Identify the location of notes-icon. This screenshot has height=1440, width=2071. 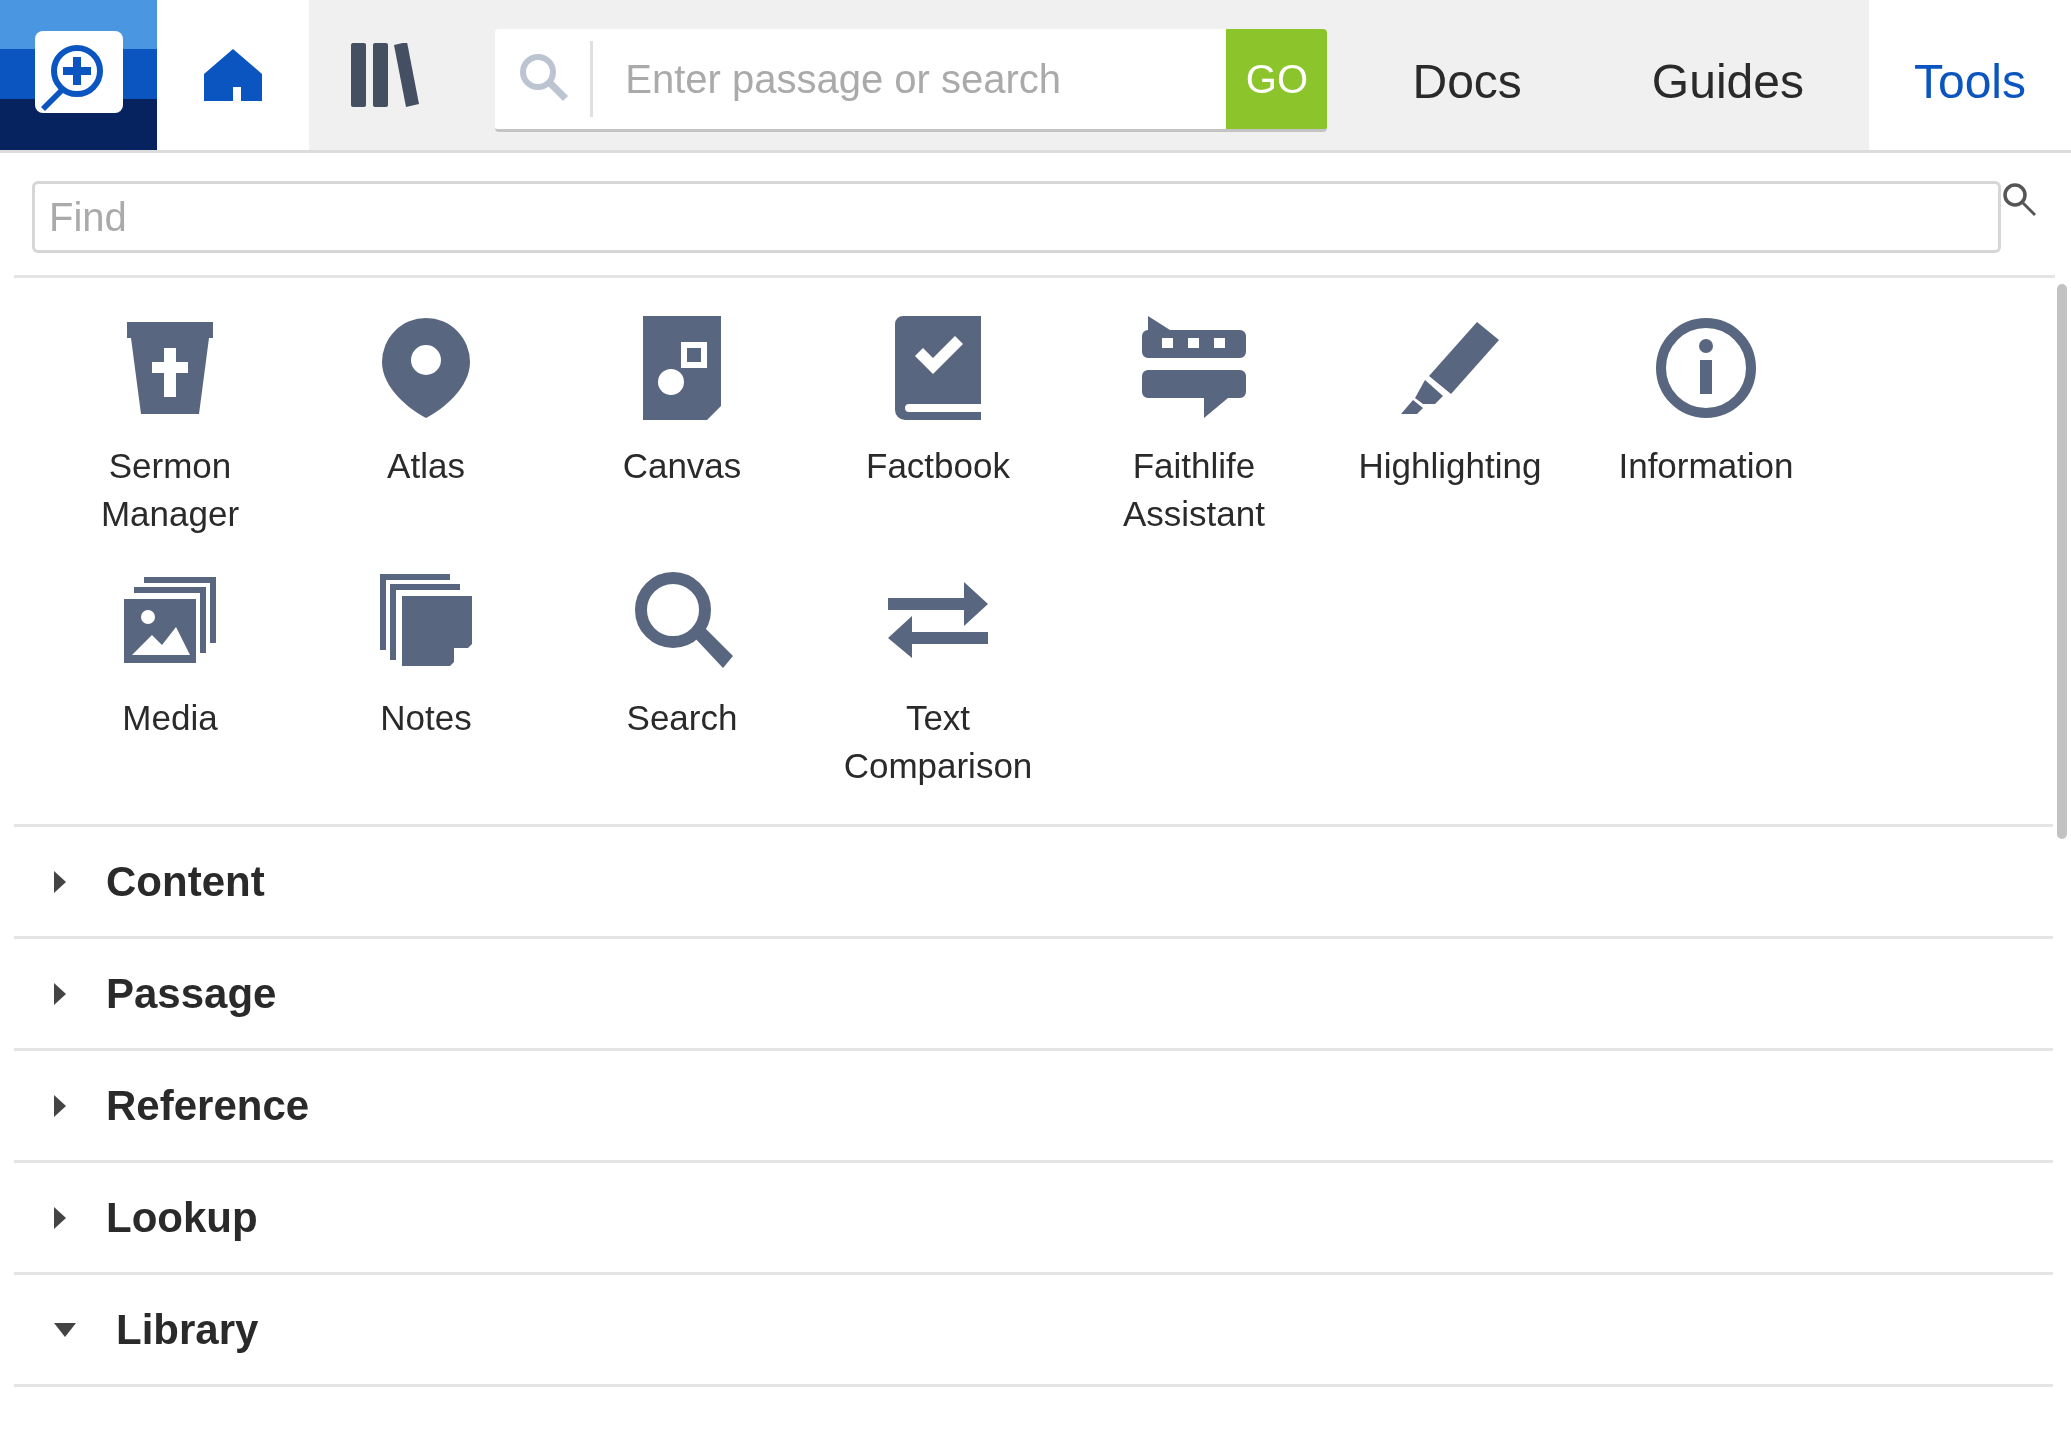
(426, 620).